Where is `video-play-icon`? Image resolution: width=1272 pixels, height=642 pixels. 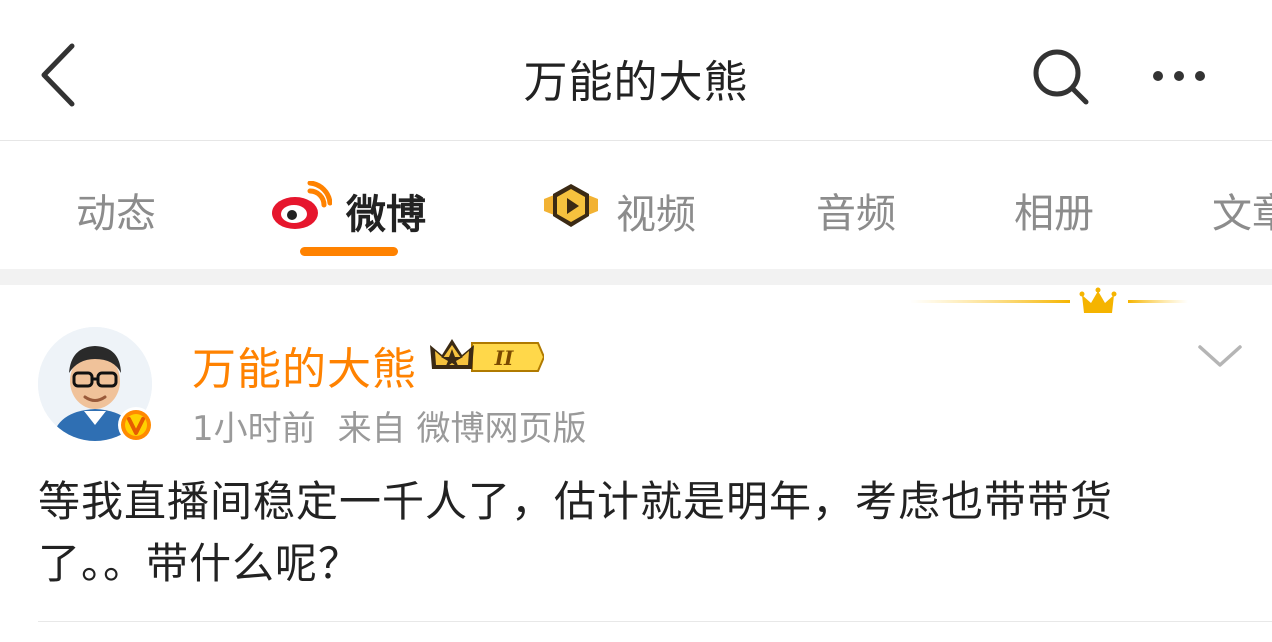
video-play-icon is located at coordinates (571, 211).